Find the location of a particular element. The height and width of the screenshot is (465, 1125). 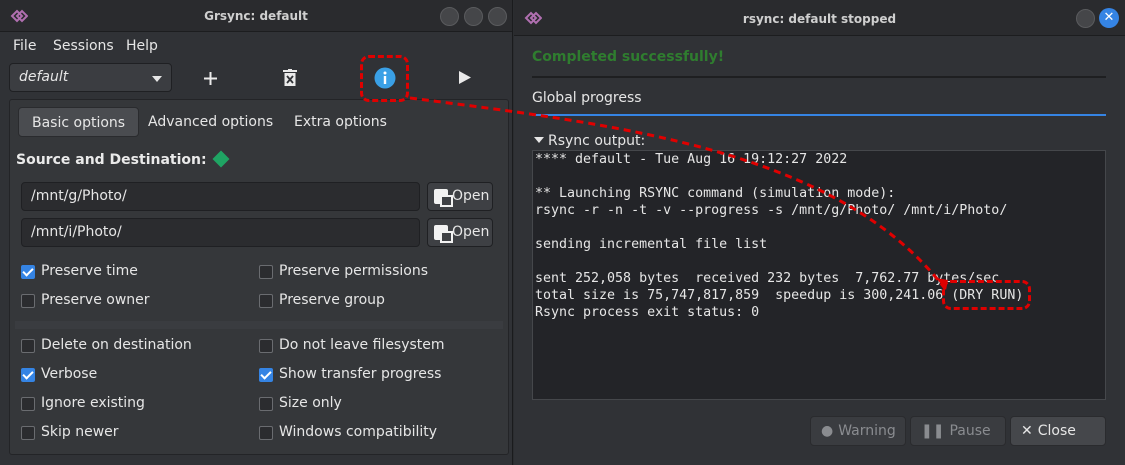

run-icon is located at coordinates (465, 77).